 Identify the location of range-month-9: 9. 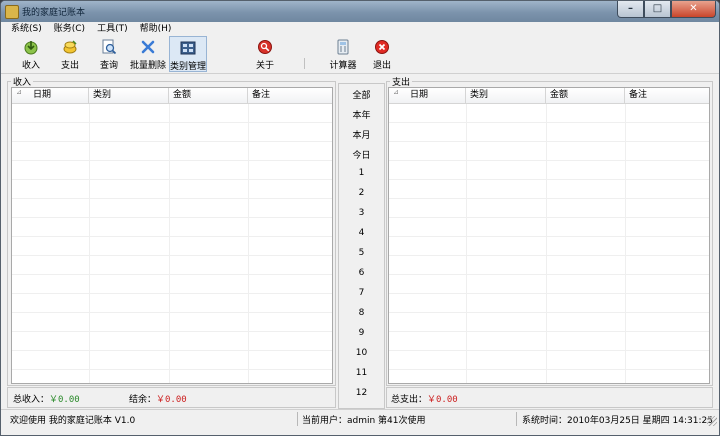
(361, 333).